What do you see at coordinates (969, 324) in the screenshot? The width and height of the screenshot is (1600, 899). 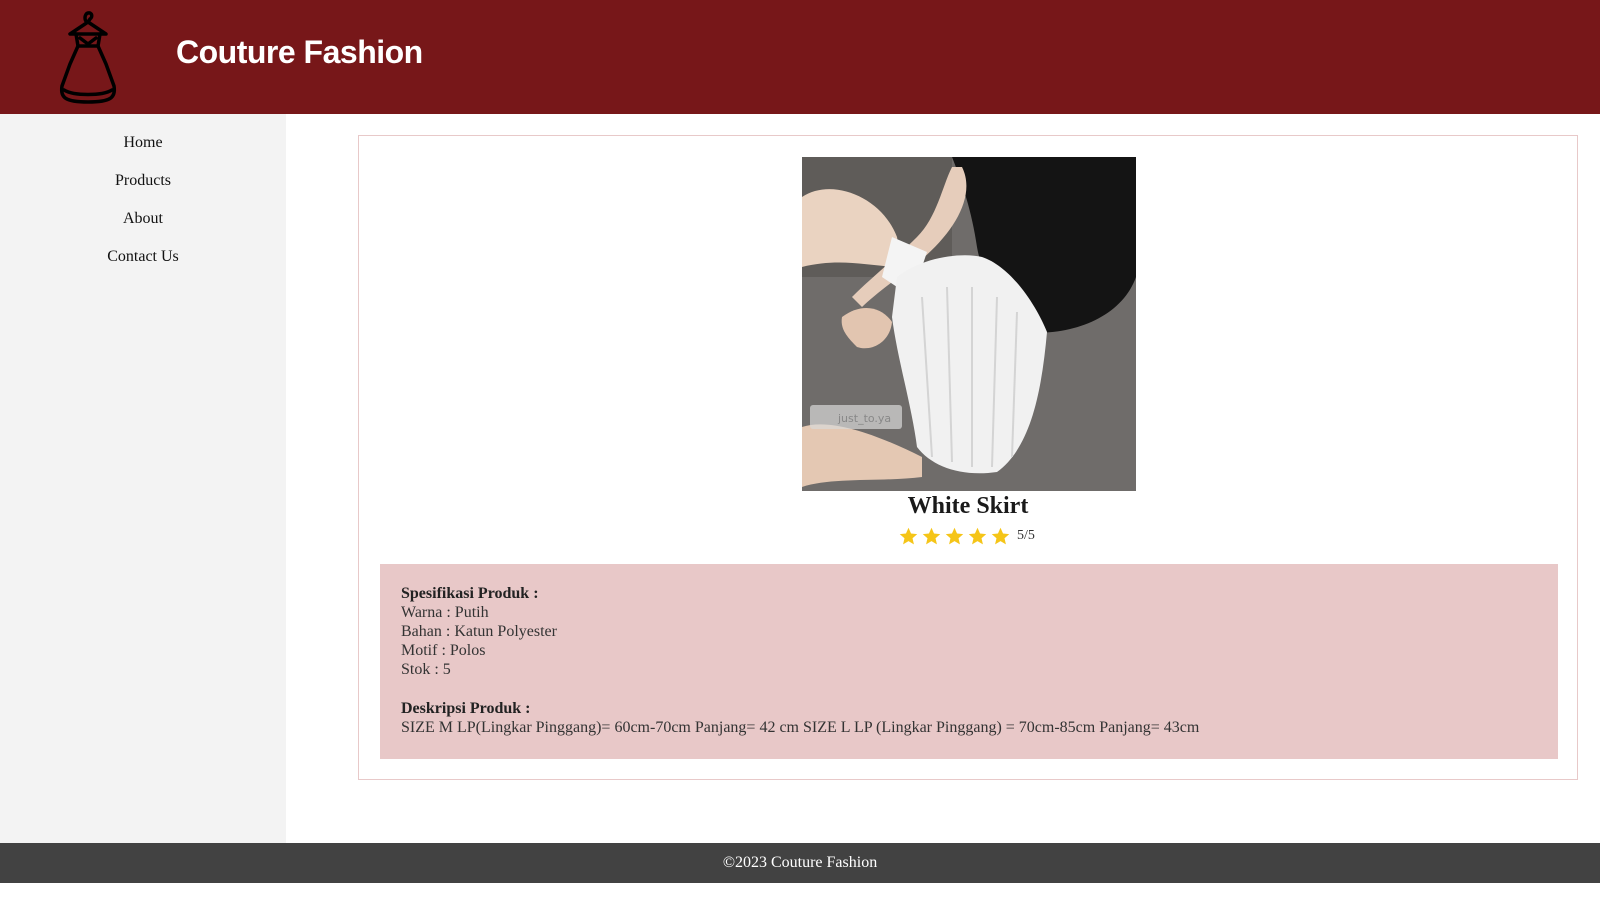 I see `product-photo: just_to.ya` at bounding box center [969, 324].